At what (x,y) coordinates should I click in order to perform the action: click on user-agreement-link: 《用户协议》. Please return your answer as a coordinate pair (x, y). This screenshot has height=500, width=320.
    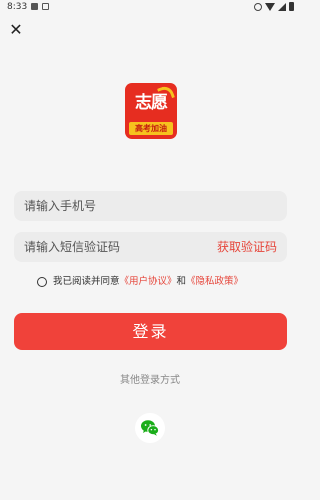
    Looking at the image, I should click on (148, 282).